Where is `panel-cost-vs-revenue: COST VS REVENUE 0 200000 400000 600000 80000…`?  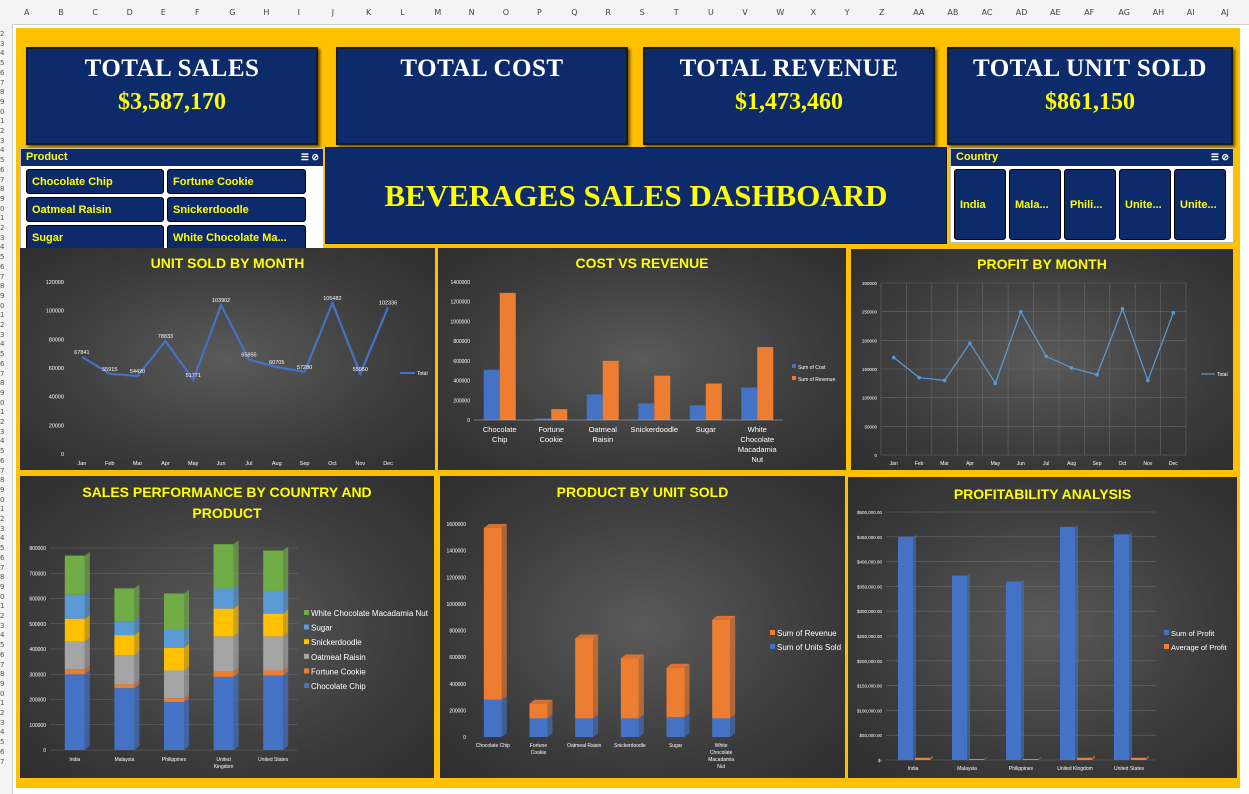
panel-cost-vs-revenue: COST VS REVENUE 0 200000 400000 600000 80000… is located at coordinates (642, 359).